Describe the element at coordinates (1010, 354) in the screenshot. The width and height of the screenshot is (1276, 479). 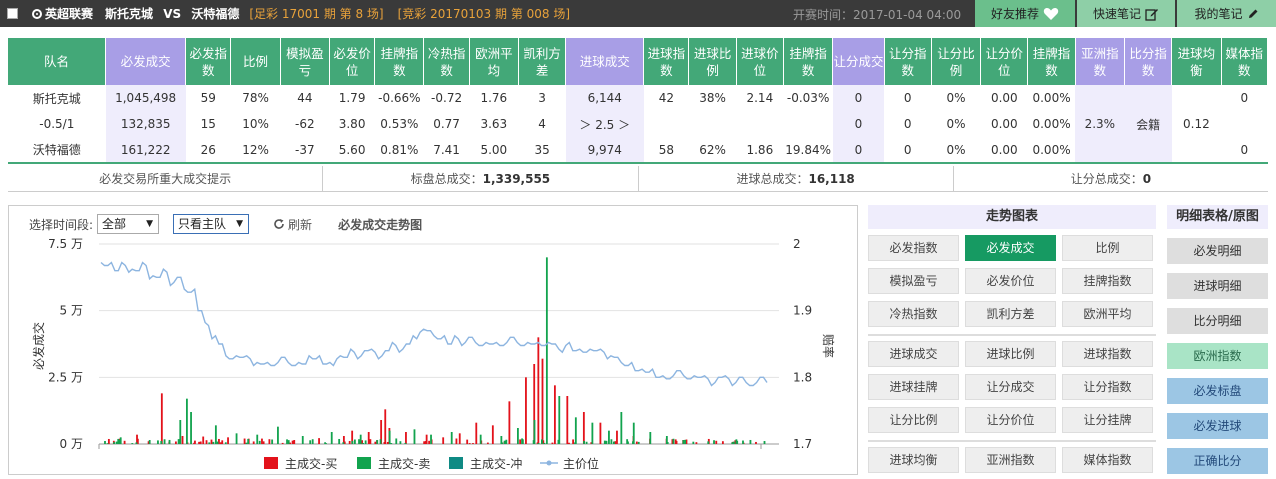
I see `trend-button: 进球比例` at that location.